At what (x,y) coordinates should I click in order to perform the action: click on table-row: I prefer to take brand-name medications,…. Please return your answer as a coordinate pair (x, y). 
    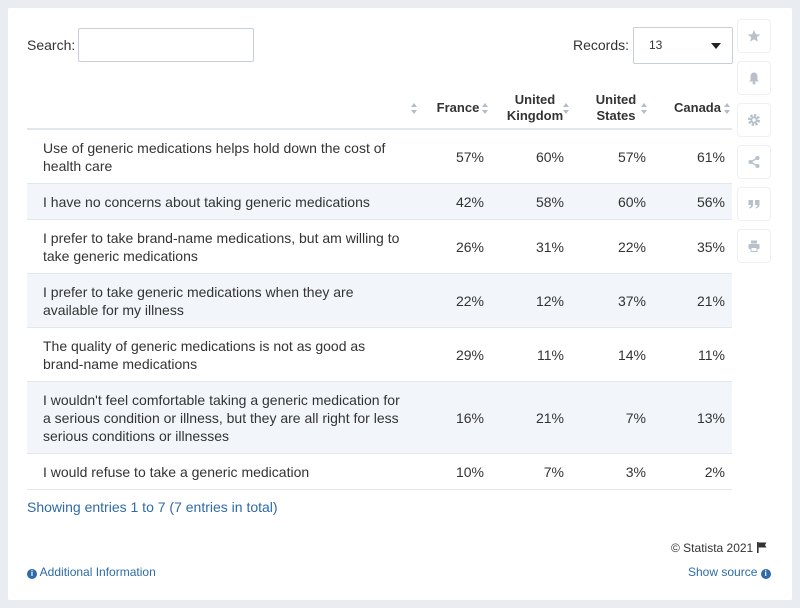
    Looking at the image, I should click on (379, 247).